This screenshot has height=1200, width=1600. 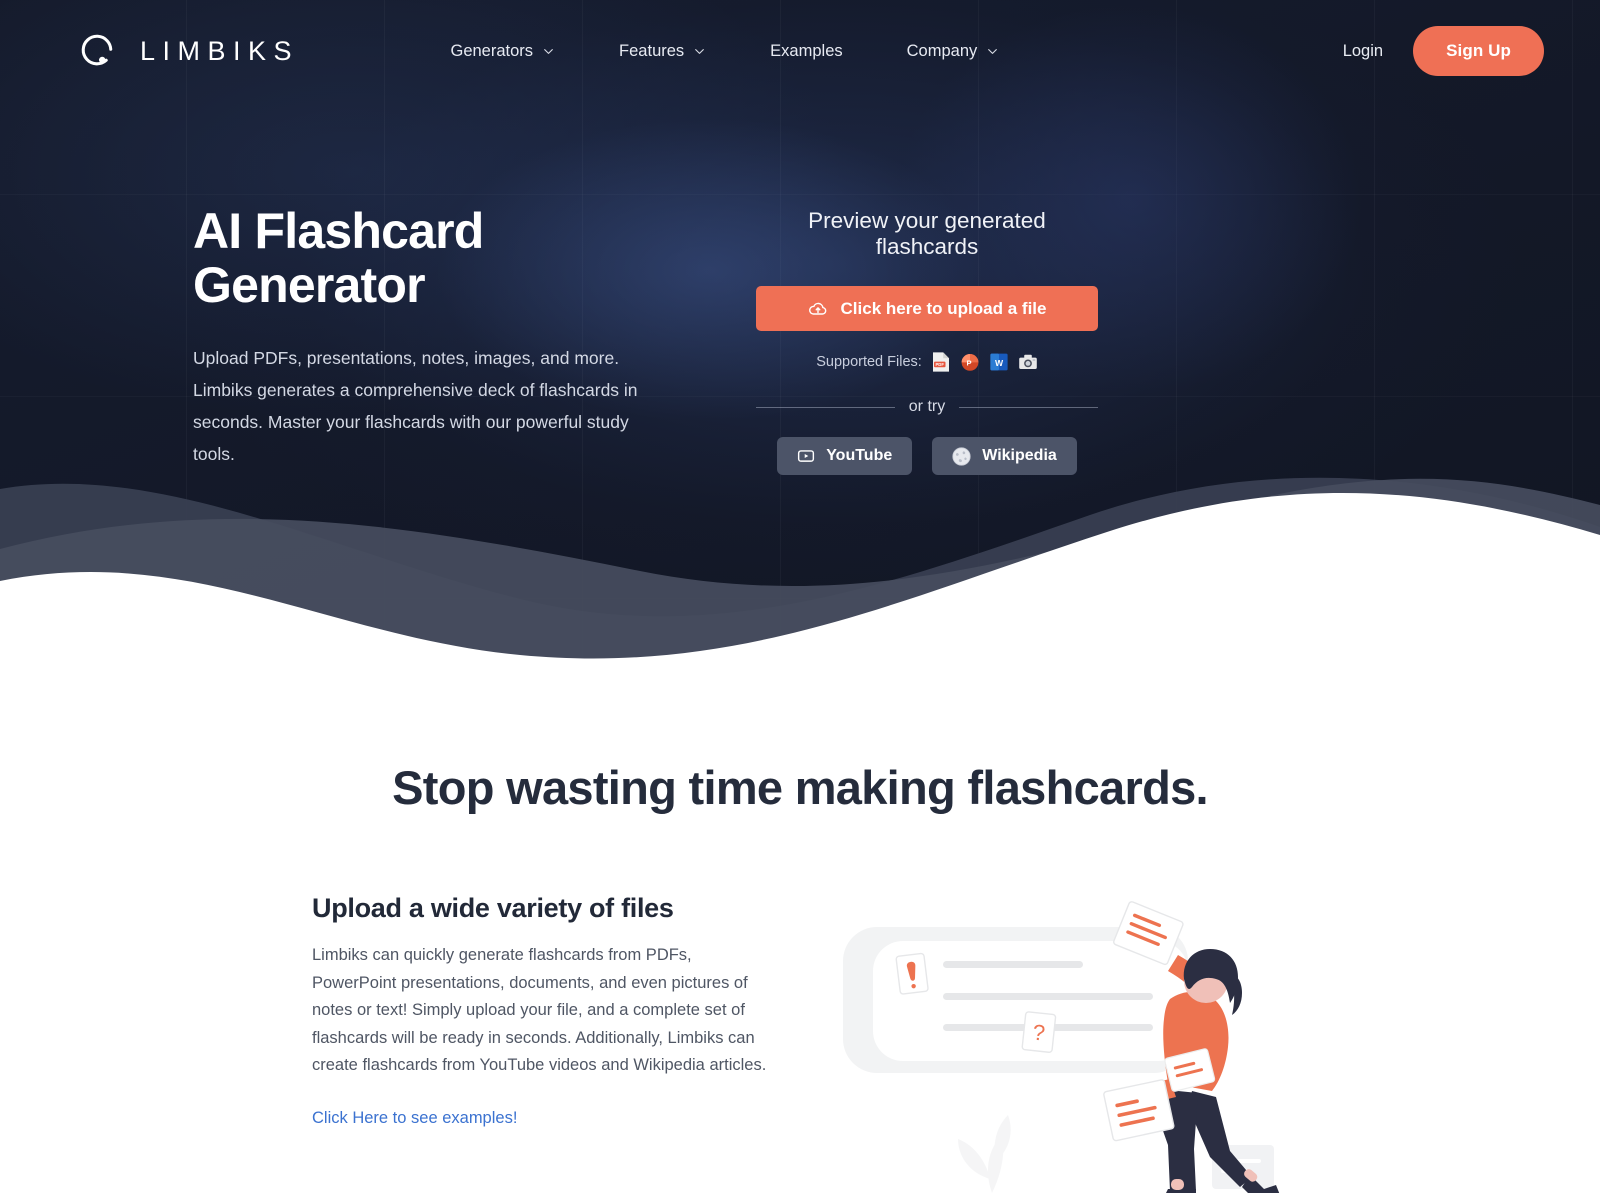 I want to click on brand-name-text: LIMBIKS, so click(x=220, y=50).